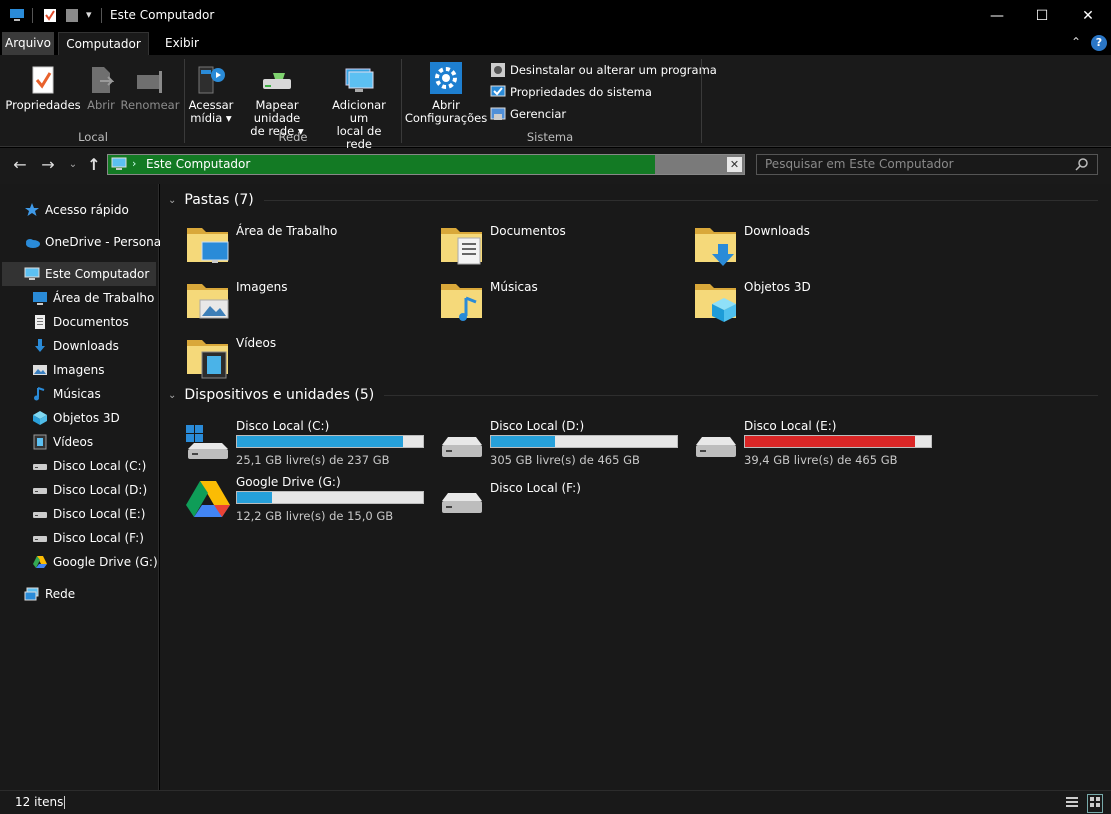  I want to click on folder-label: Downloads, so click(777, 231).